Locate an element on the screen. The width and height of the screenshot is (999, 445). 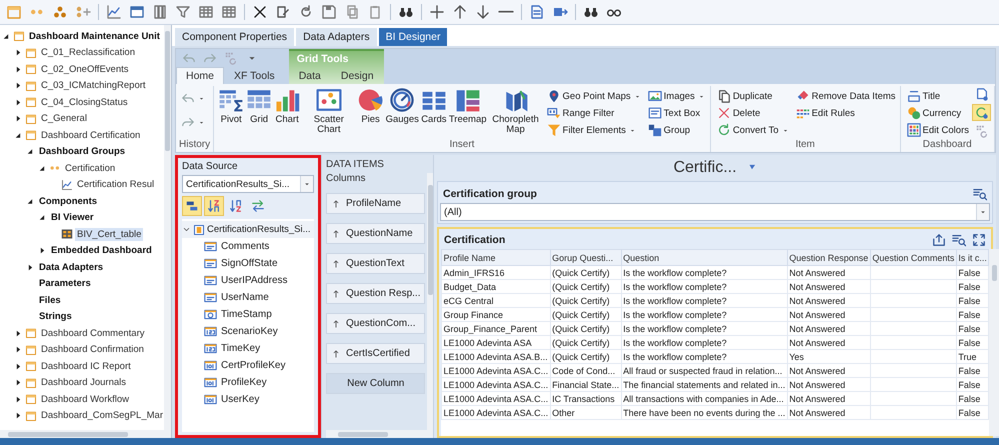
ribbon-button: Geo Point Maps is located at coordinates (594, 96).